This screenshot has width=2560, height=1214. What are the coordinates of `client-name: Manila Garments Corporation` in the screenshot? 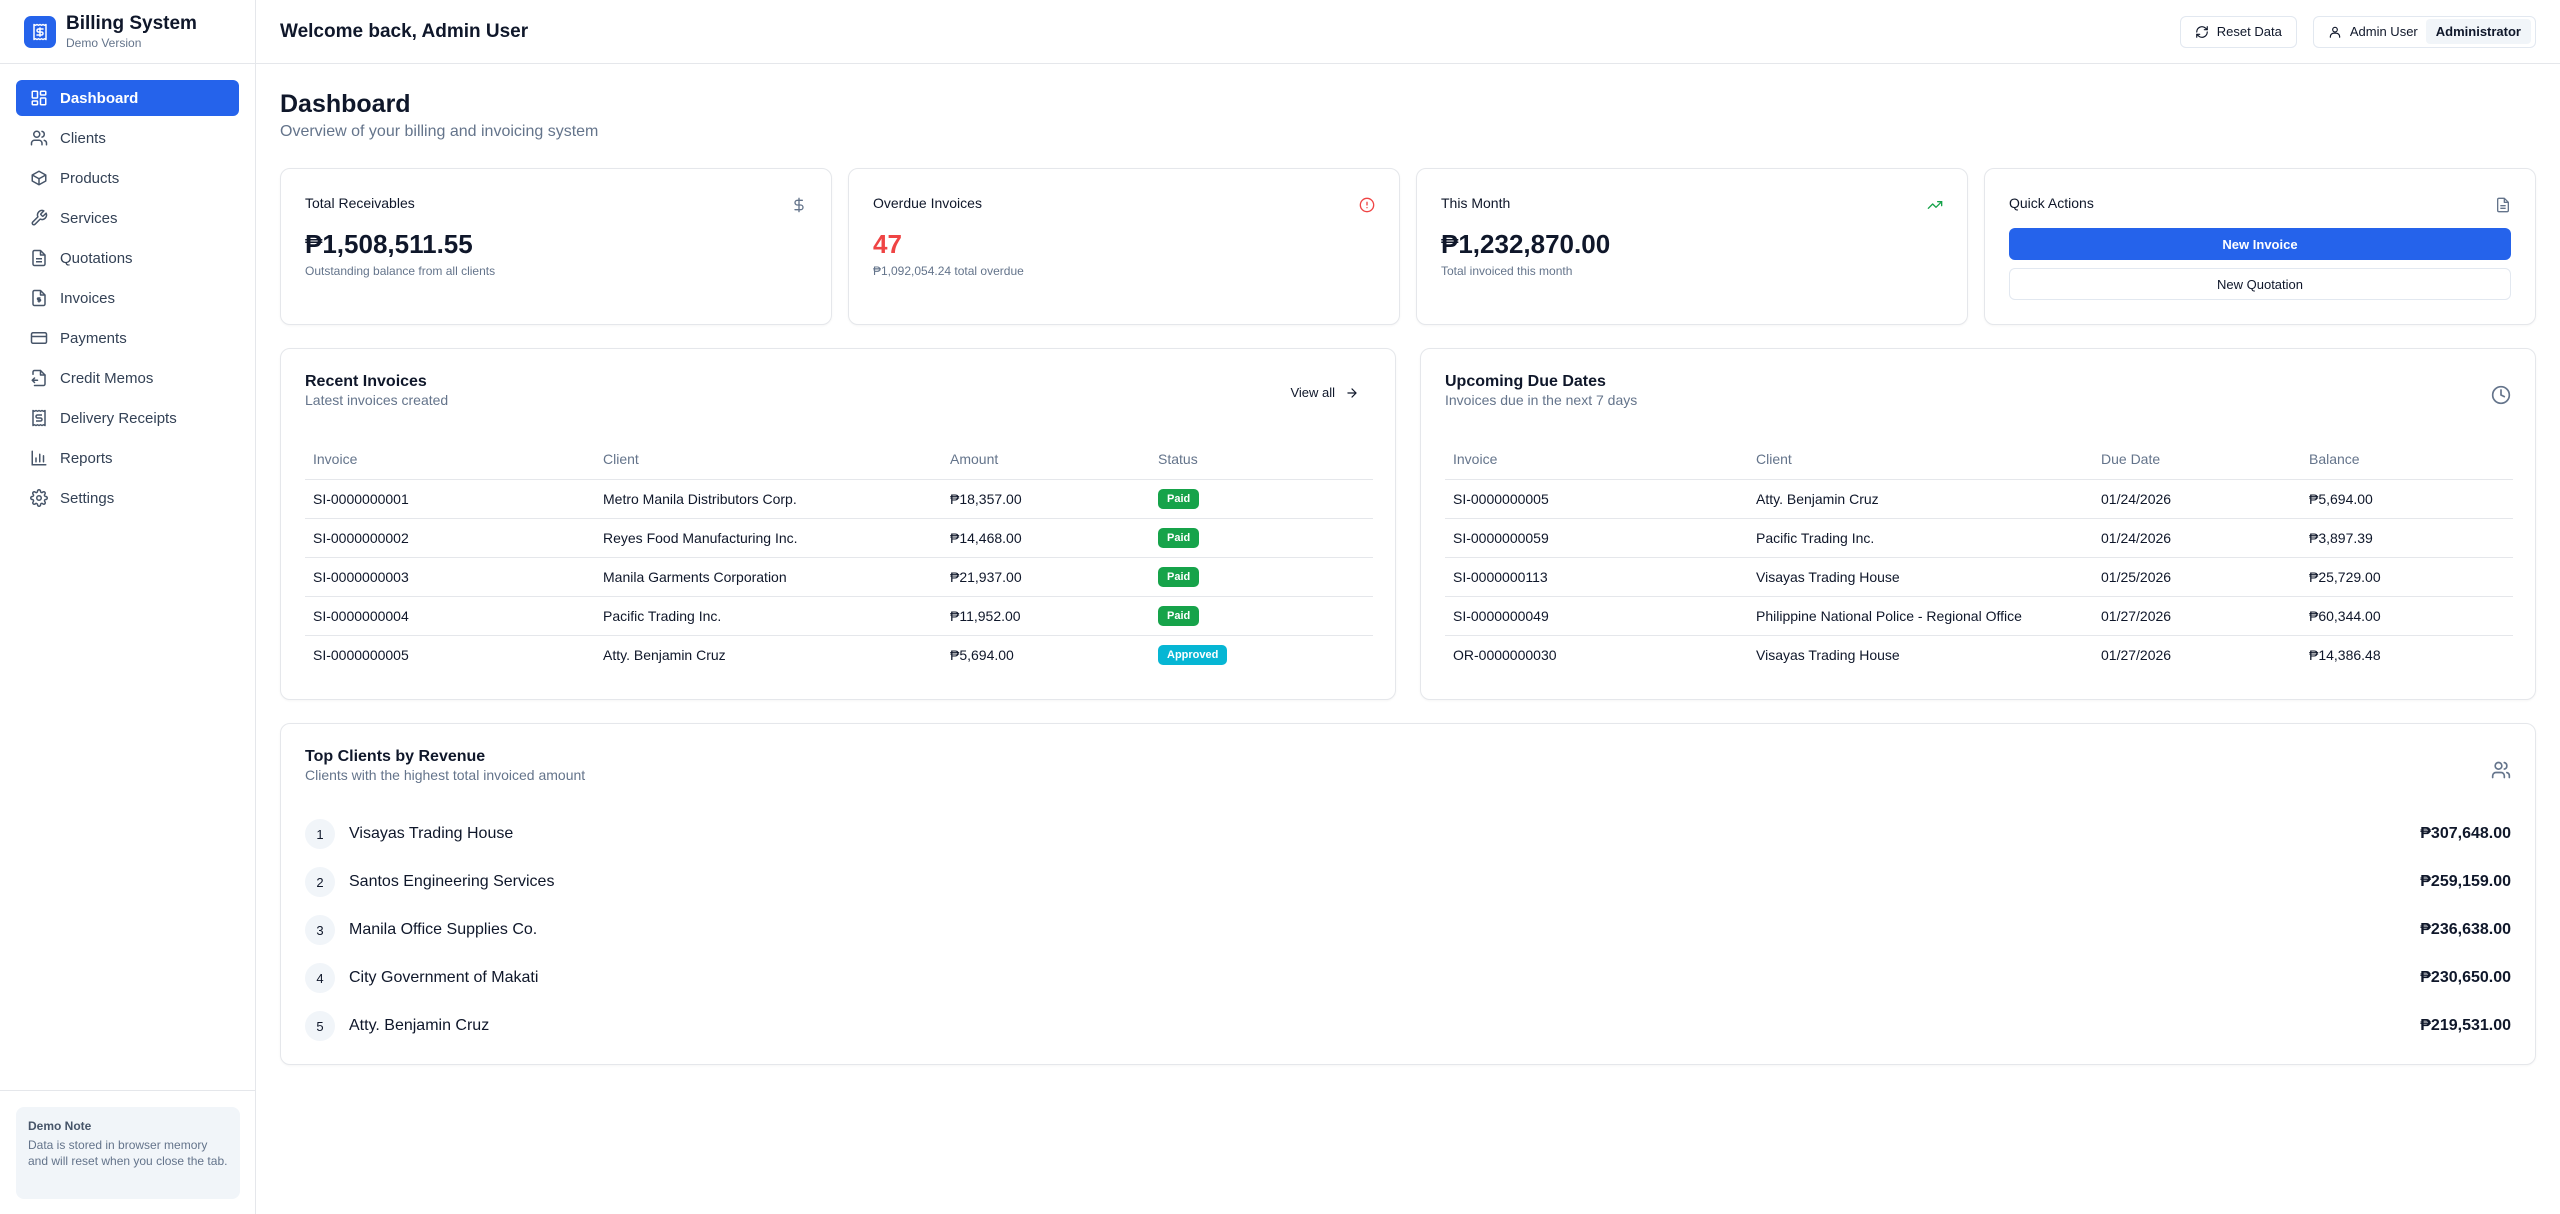 It's located at (768, 577).